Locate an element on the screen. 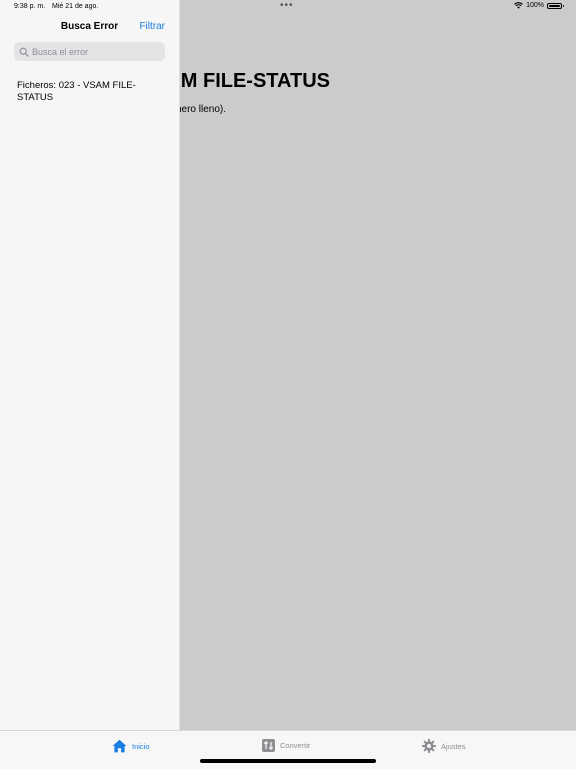  search-input is located at coordinates (94, 51).